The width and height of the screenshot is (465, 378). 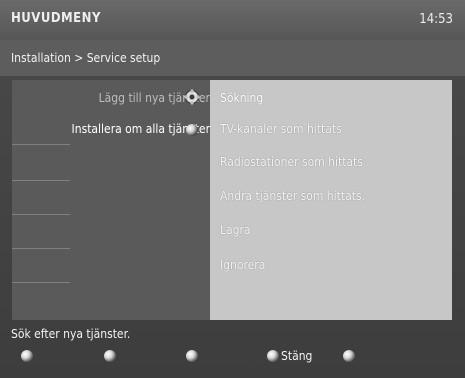 I want to click on status-help-text: Sök efter nya tjänster., so click(x=71, y=334).